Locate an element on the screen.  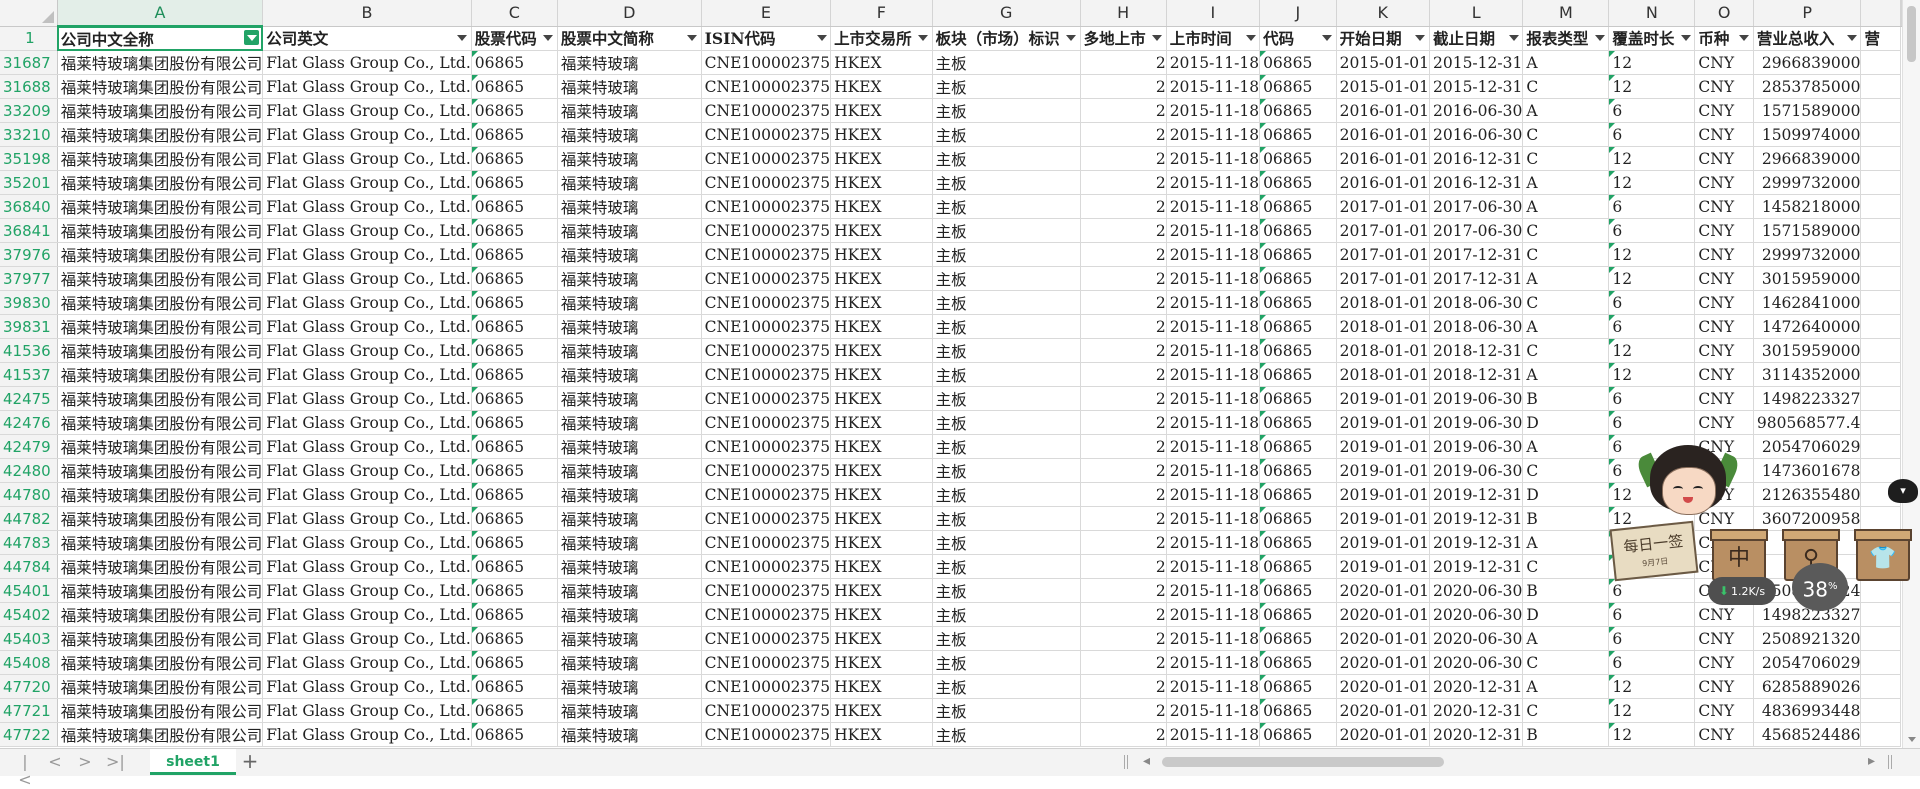
header-cell: 公司中文全称 is located at coordinates (160, 38).